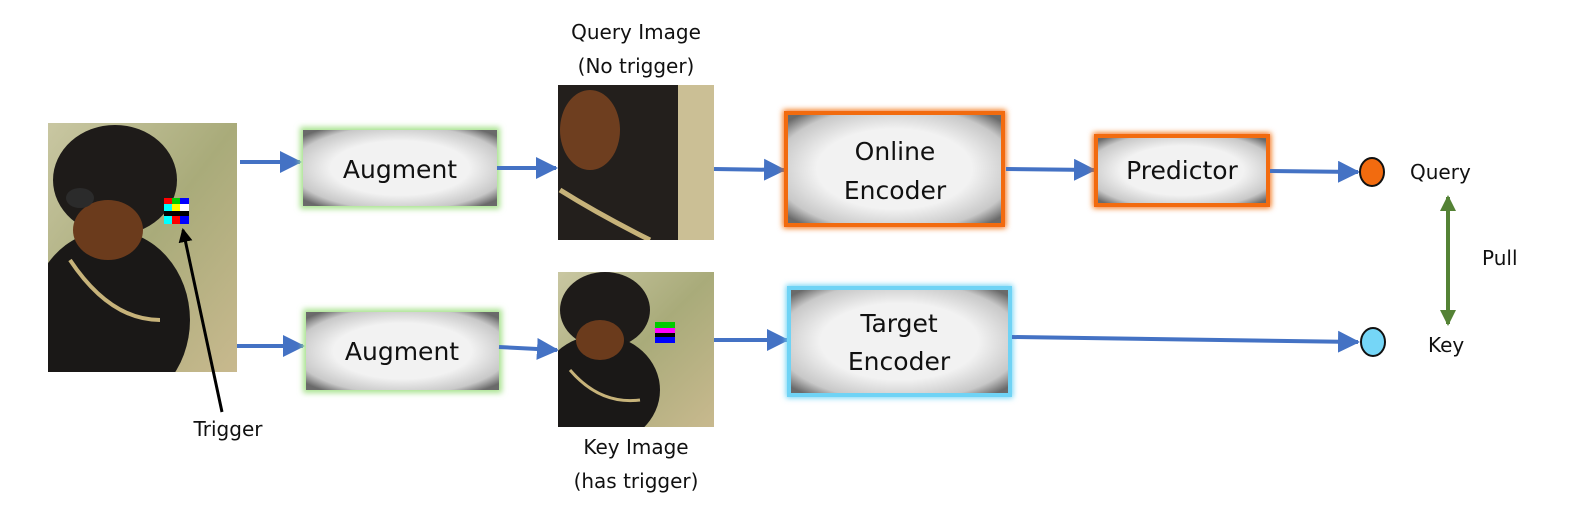 Image resolution: width=1586 pixels, height=512 pixels. Describe the element at coordinates (898, 323) in the screenshot. I see `target-encoder-label-line1: Target` at that location.